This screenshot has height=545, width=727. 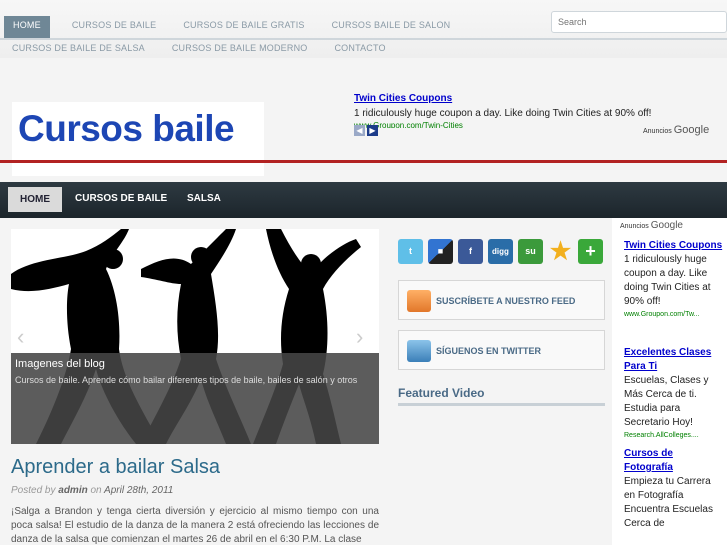 I want to click on rss-icon, so click(x=419, y=301).